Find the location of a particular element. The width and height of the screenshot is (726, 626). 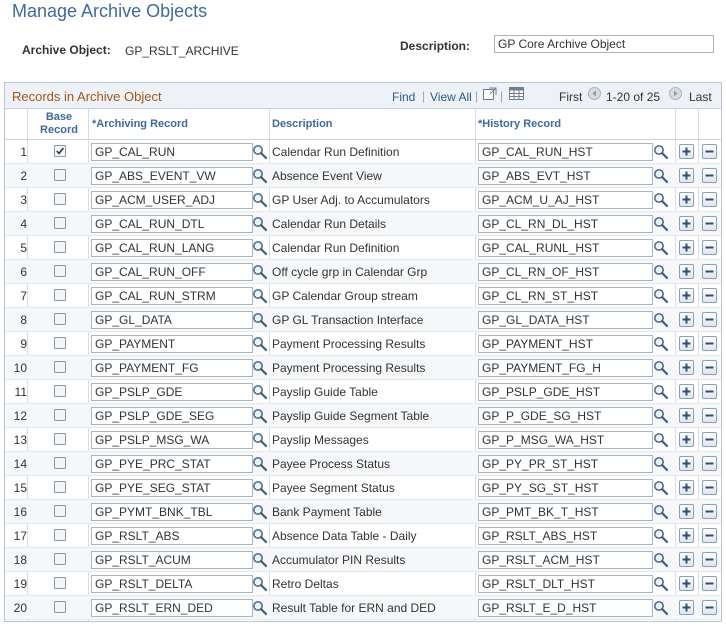

find-link: Find is located at coordinates (403, 97).